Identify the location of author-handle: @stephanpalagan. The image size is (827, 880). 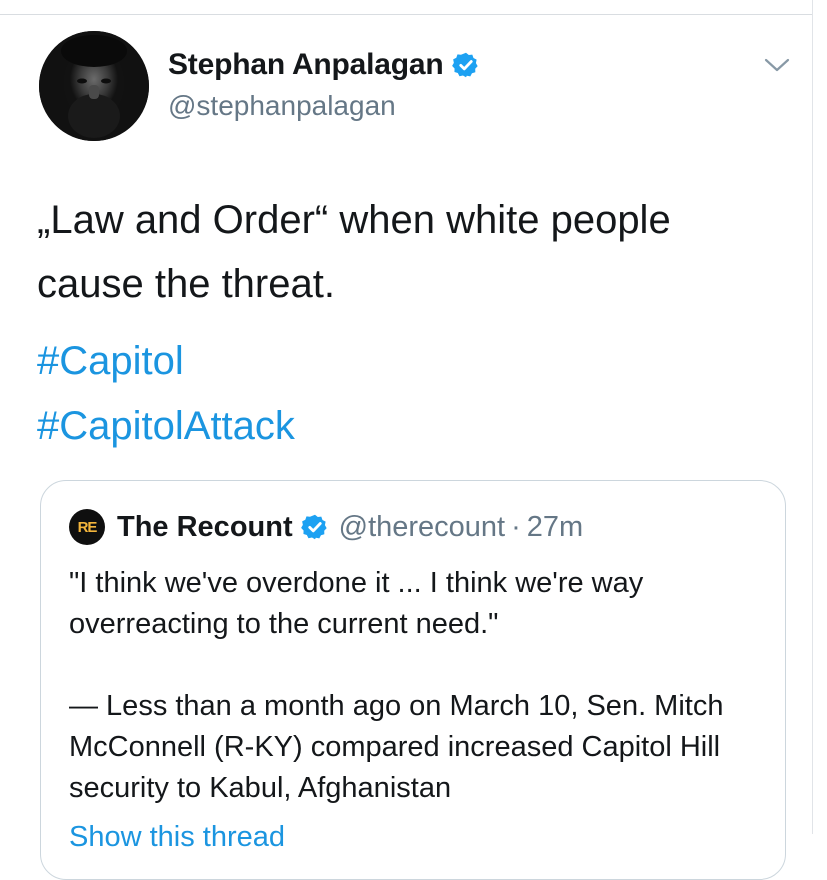
(282, 106).